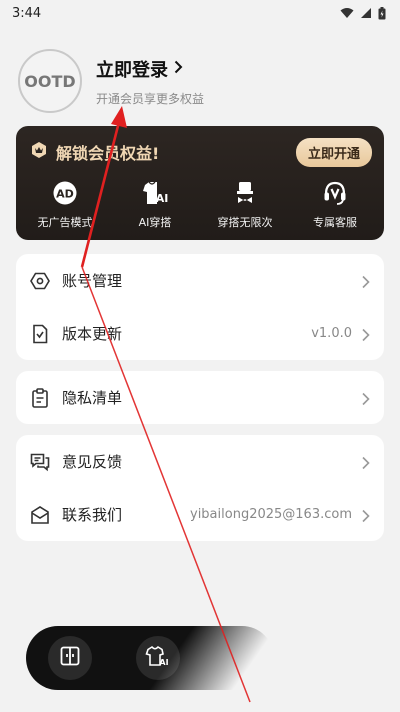 This screenshot has width=400, height=712. Describe the element at coordinates (40, 397) in the screenshot. I see `clipboard-icon` at that location.